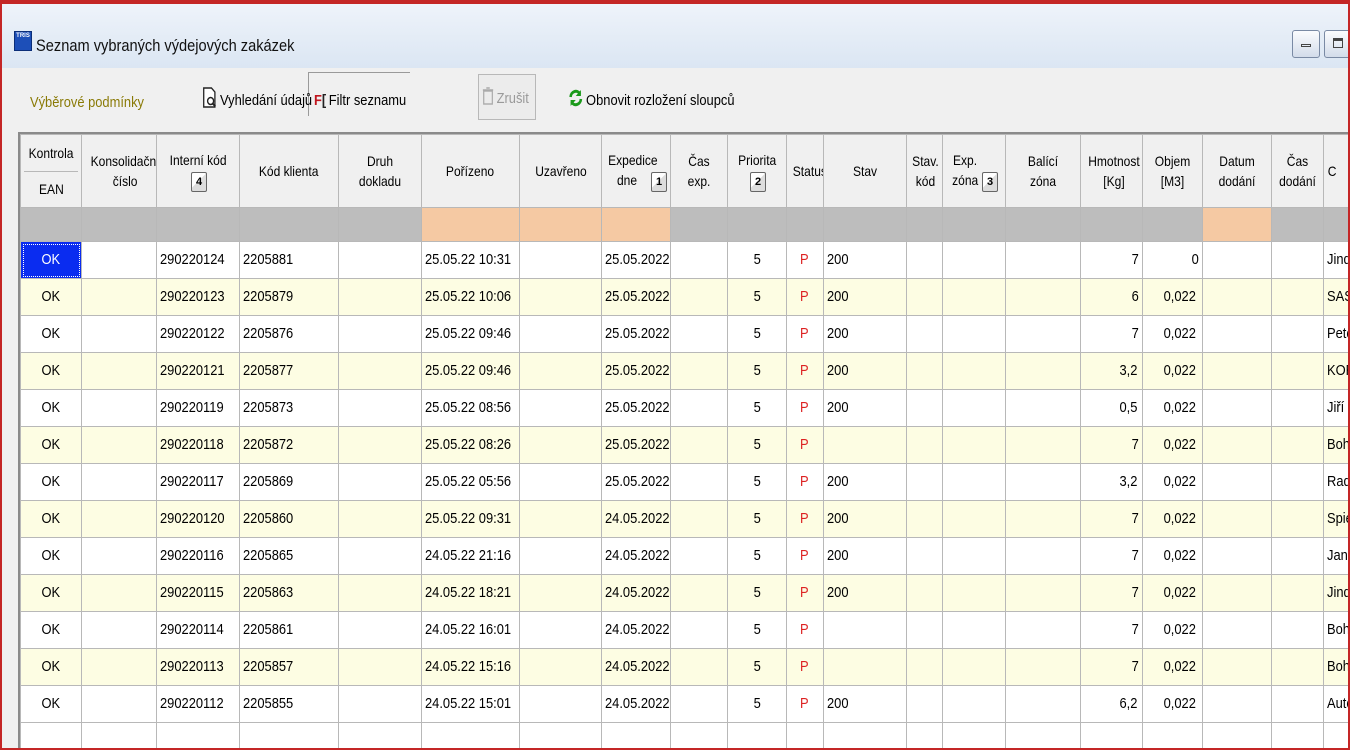  Describe the element at coordinates (1335, 408) in the screenshot. I see `klient-nazev-cell: Jiří Ča` at that location.